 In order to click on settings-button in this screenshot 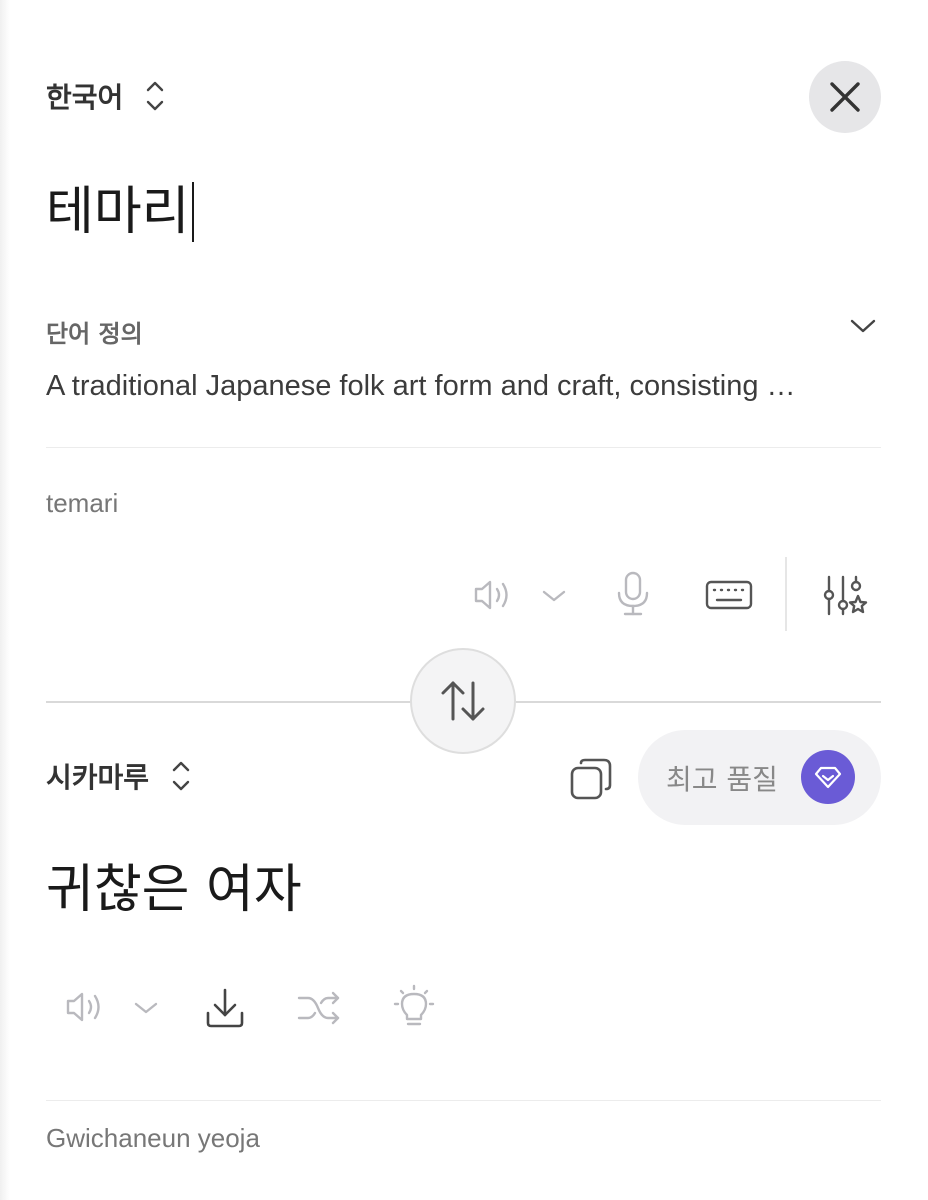, I will do `click(845, 597)`.